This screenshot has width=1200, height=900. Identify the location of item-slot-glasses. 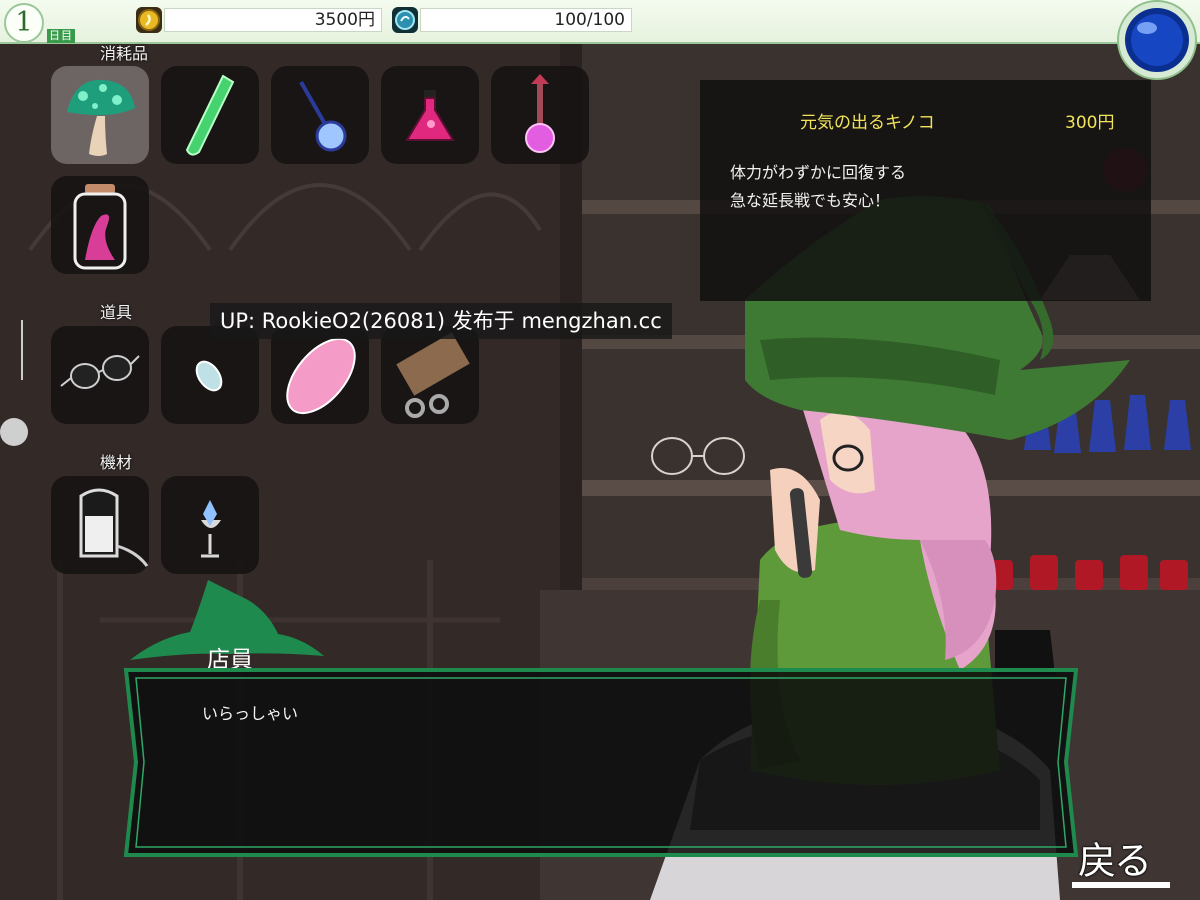
(100, 375).